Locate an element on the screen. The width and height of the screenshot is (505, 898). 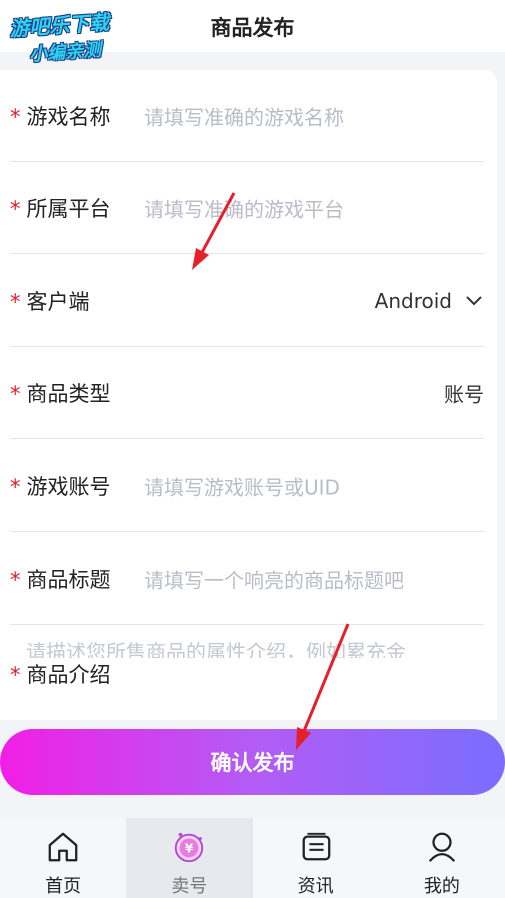
tab-mine-label: 我的 is located at coordinates (441, 886).